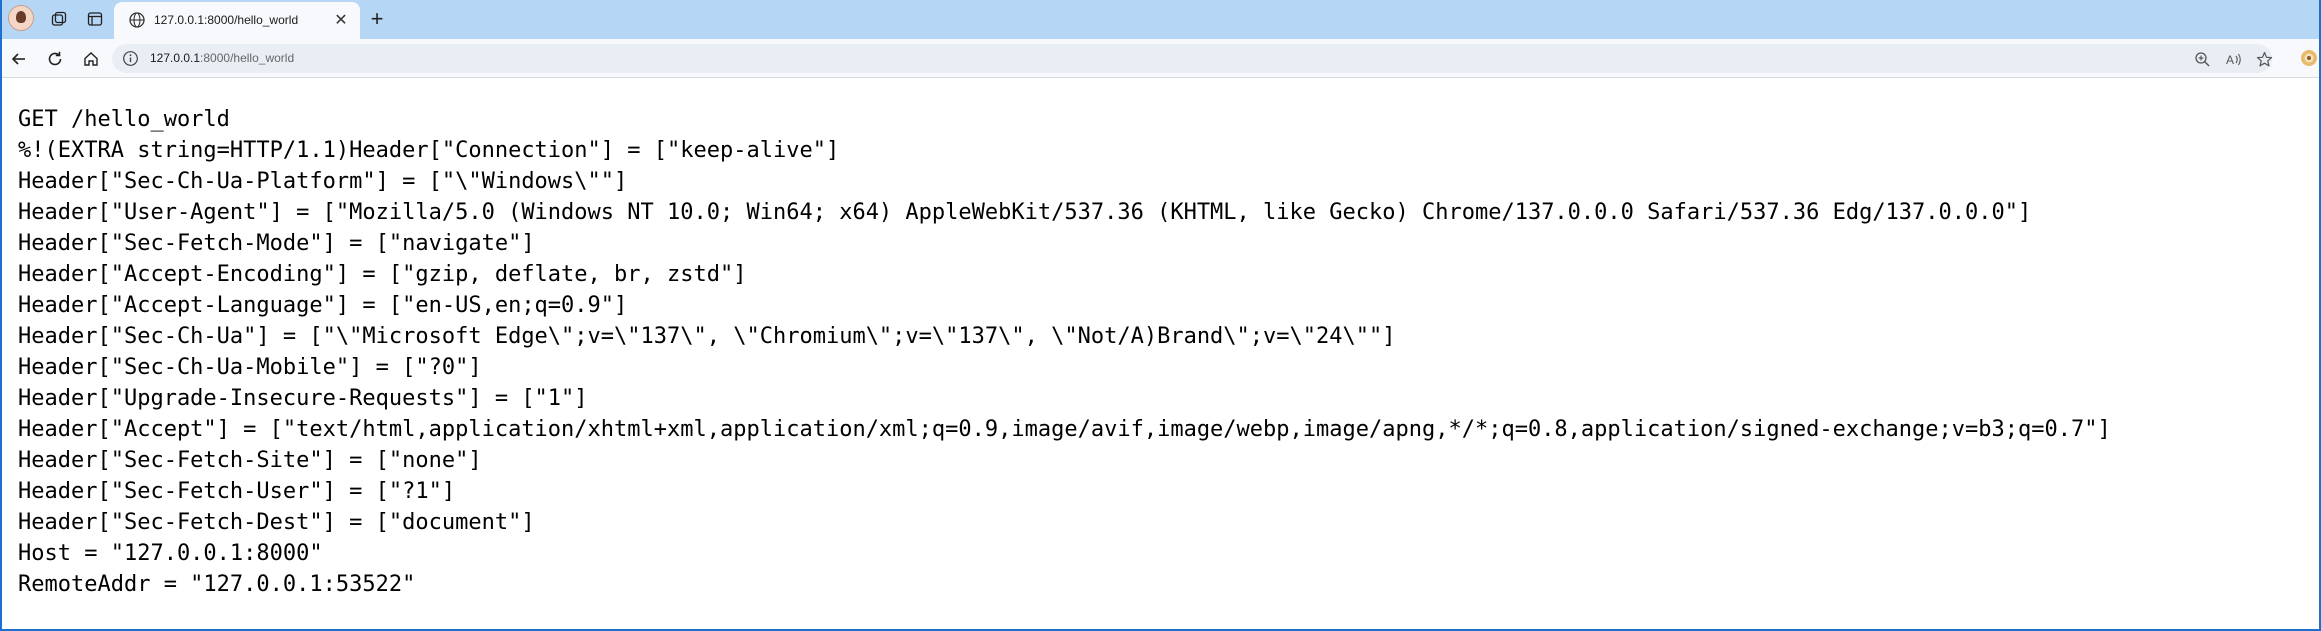 The height and width of the screenshot is (631, 2321). Describe the element at coordinates (59, 19) in the screenshot. I see `workspaces-icon` at that location.